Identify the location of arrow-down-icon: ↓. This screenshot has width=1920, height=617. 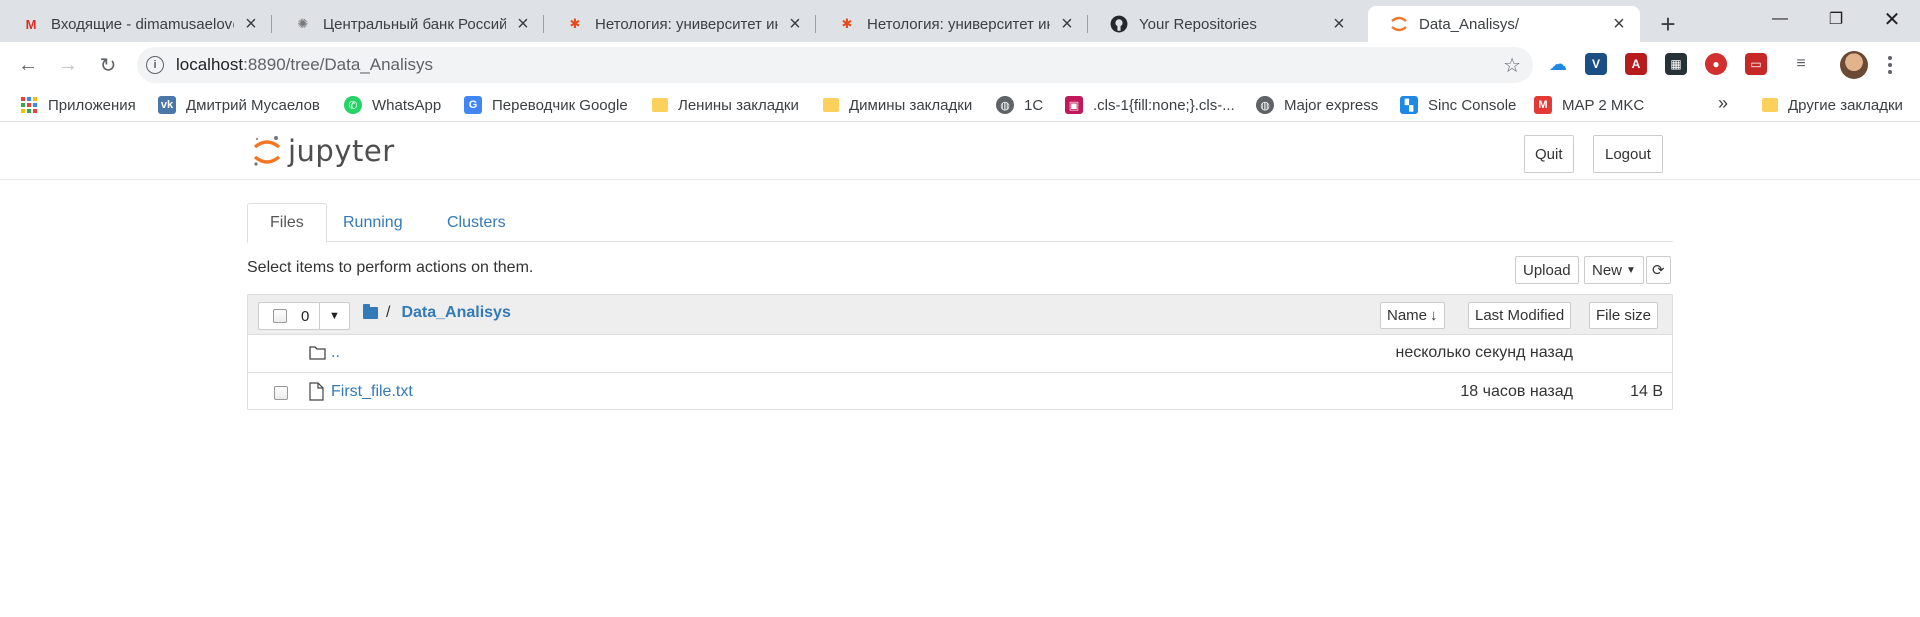
(1434, 315).